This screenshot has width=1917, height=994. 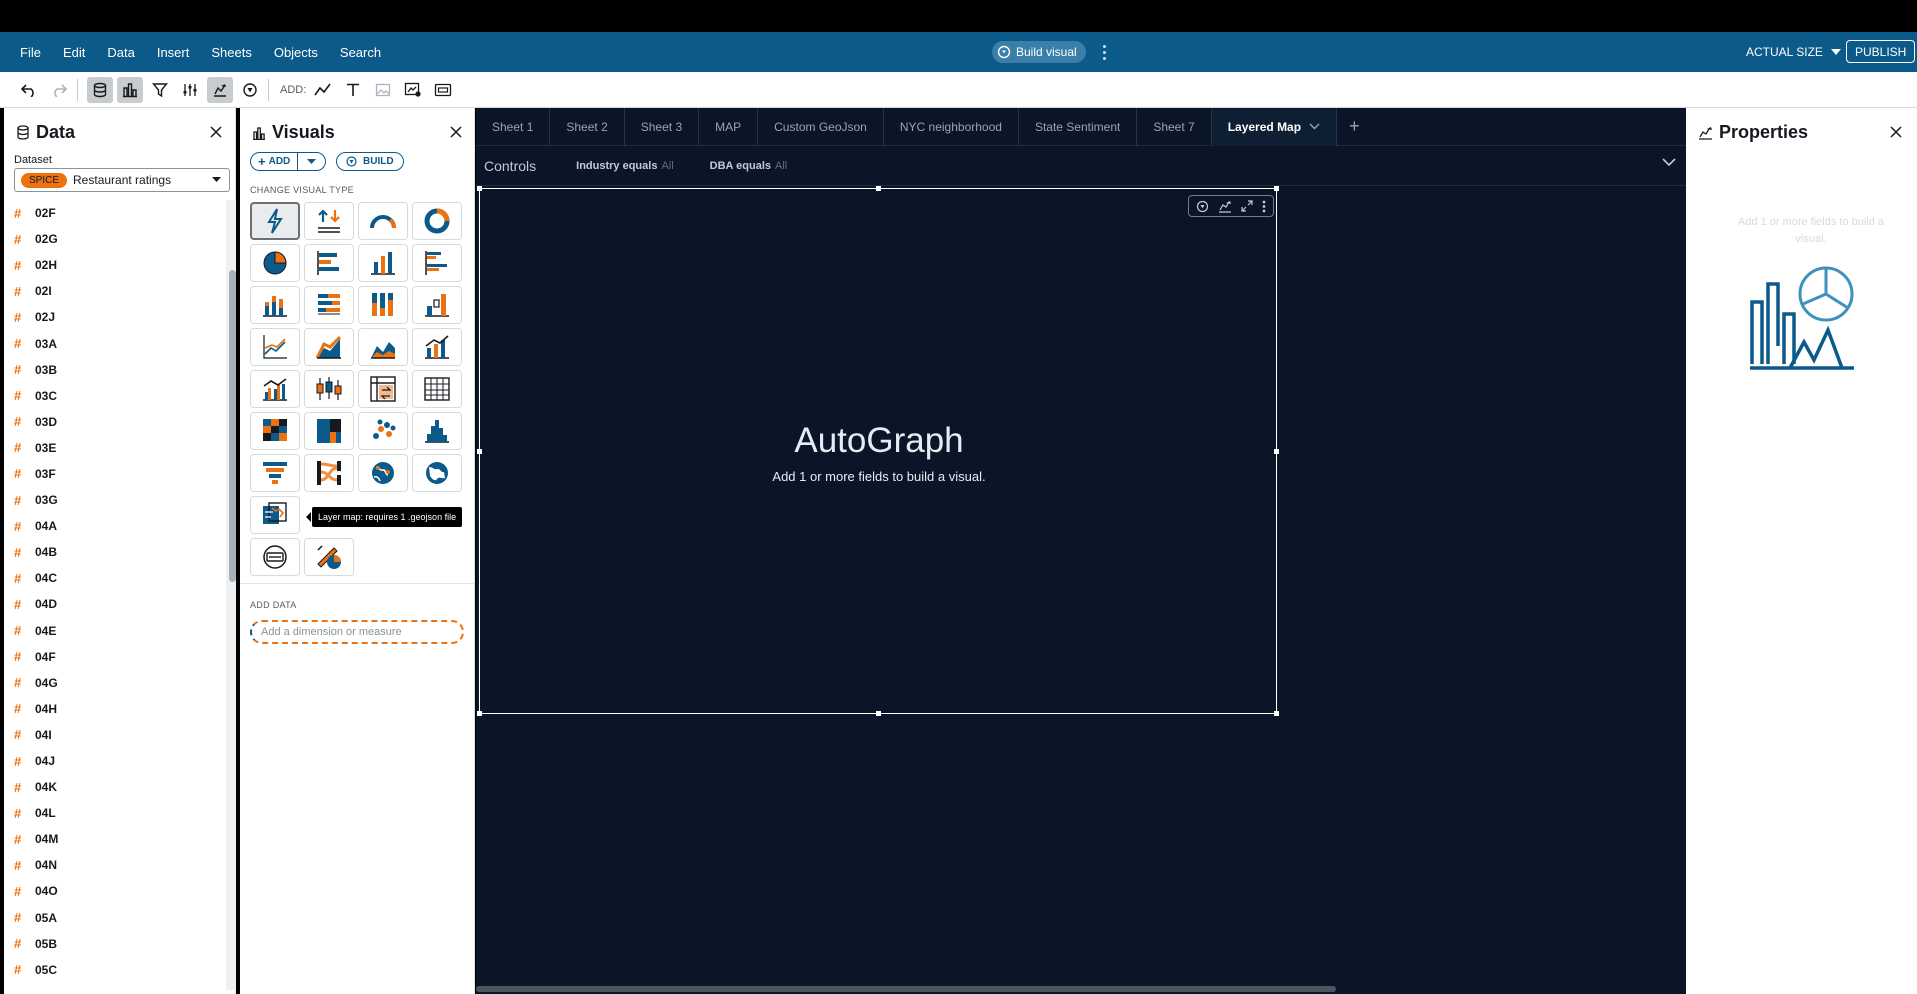 What do you see at coordinates (116, 813) in the screenshot?
I see `field-item: #04L` at bounding box center [116, 813].